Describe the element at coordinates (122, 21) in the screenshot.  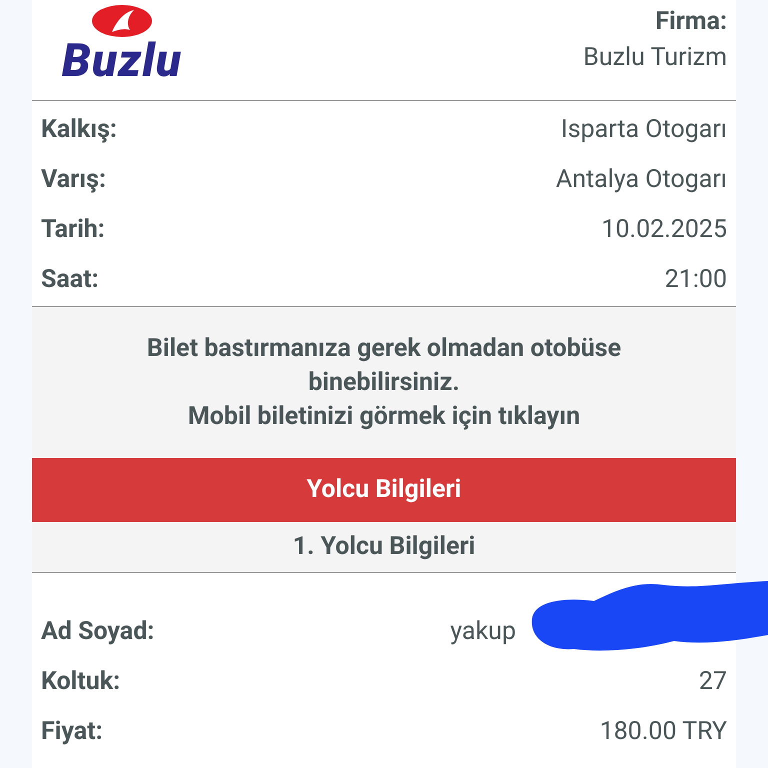
I see `logo-icon` at that location.